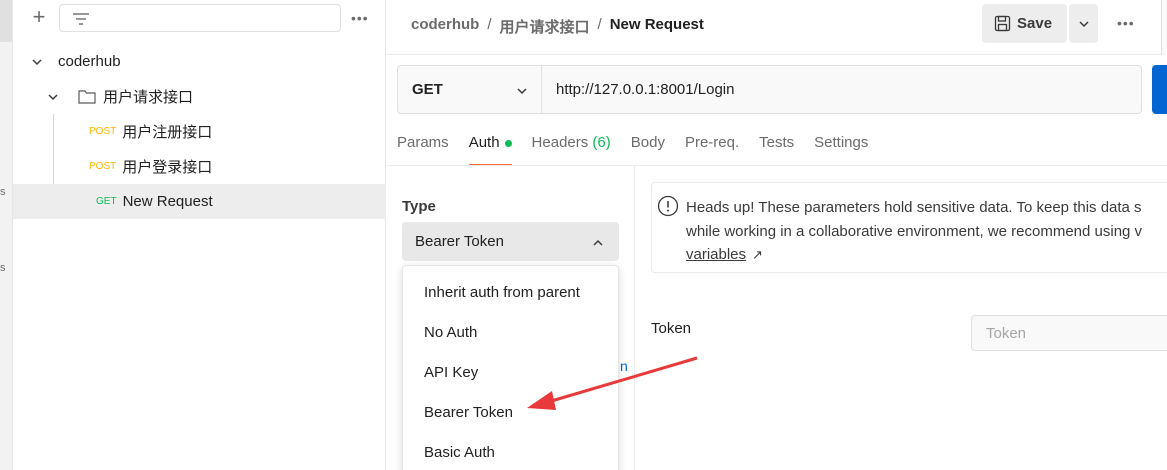  Describe the element at coordinates (87, 97) in the screenshot. I see `folder-icon` at that location.